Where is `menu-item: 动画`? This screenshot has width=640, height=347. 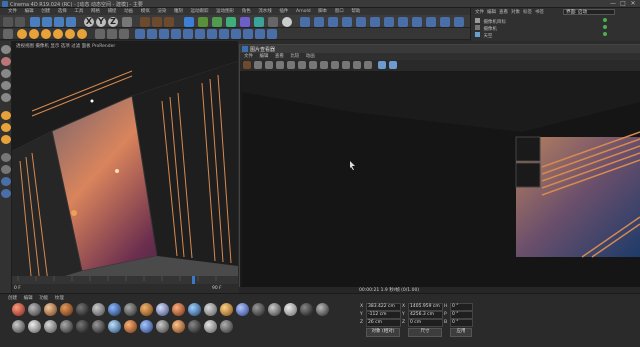
menu-item: 动画 is located at coordinates (128, 11).